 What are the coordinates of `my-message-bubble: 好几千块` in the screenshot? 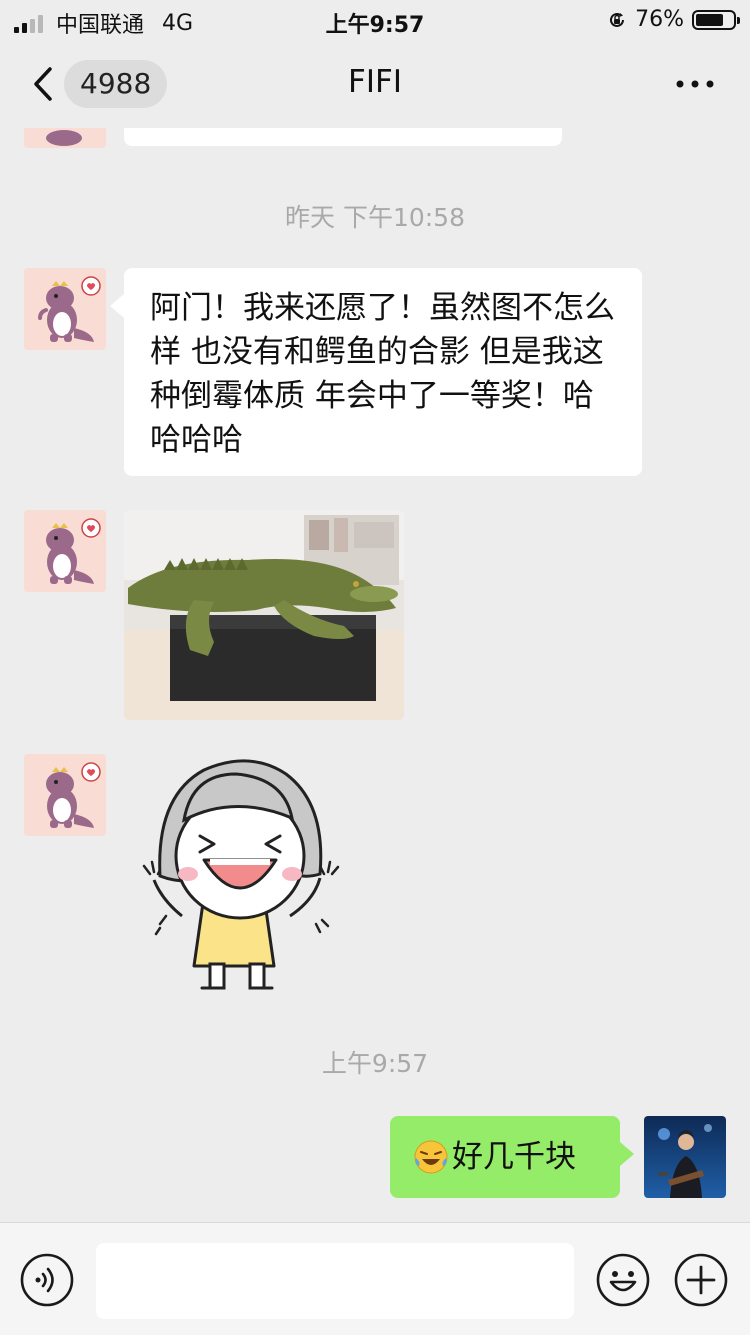 It's located at (512, 1157).